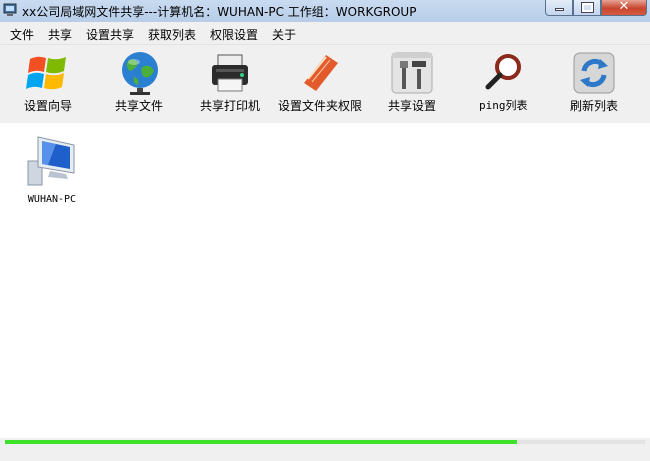 Image resolution: width=650 pixels, height=461 pixels. Describe the element at coordinates (412, 106) in the screenshot. I see `share-settings-label: 共享设置` at that location.